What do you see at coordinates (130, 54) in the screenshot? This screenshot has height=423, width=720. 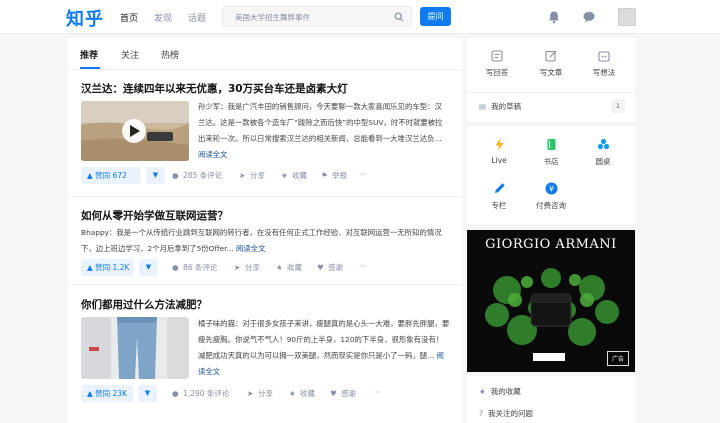 I see `tab-following: 关注` at bounding box center [130, 54].